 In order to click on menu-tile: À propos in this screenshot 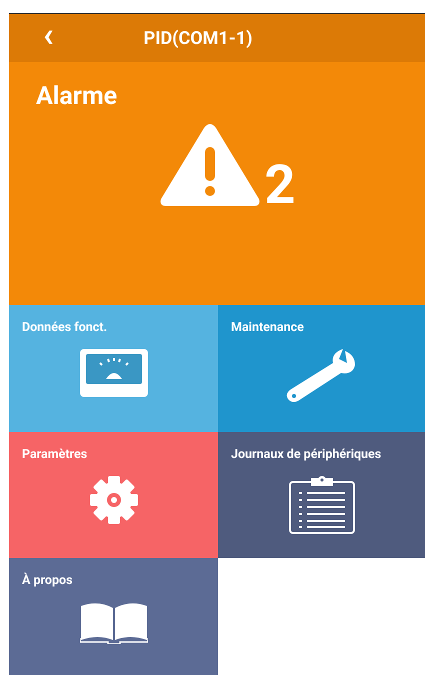, I will do `click(113, 616)`.